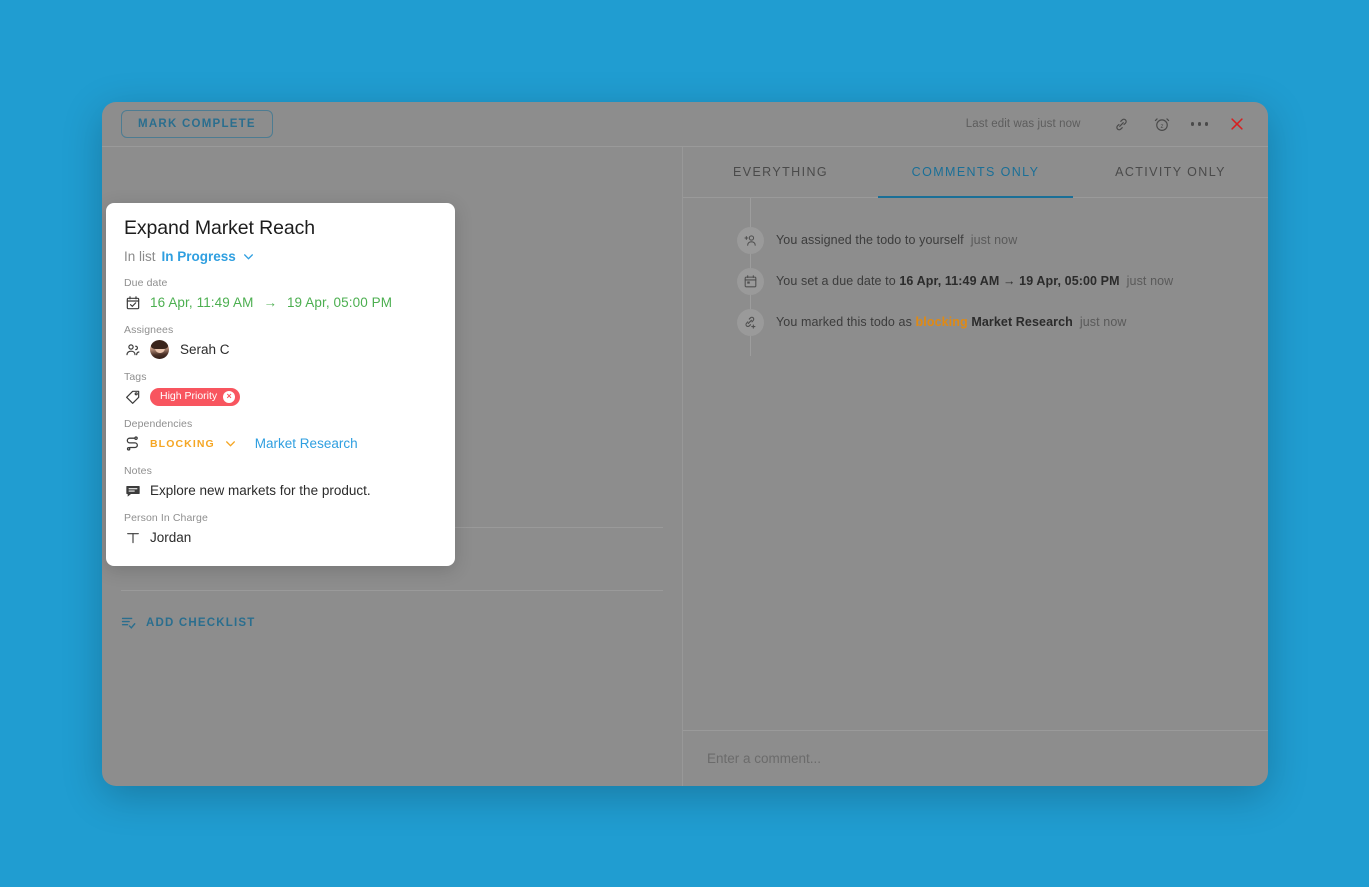  What do you see at coordinates (280, 302) in the screenshot?
I see `due-date-row: 16 Apr, 11:49 AM → 19 Apr, 05:00 PM` at bounding box center [280, 302].